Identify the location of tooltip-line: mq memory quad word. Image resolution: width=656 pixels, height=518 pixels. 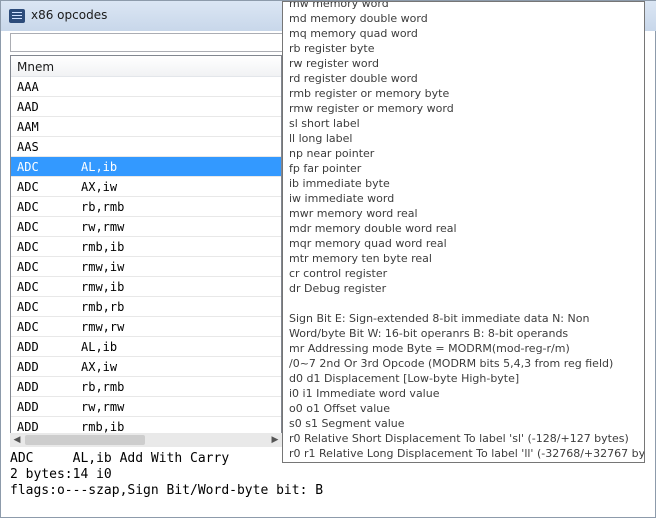
(353, 33).